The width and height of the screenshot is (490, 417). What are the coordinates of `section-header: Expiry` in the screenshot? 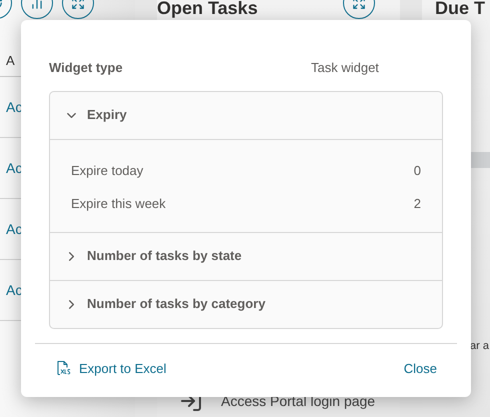 It's located at (246, 115).